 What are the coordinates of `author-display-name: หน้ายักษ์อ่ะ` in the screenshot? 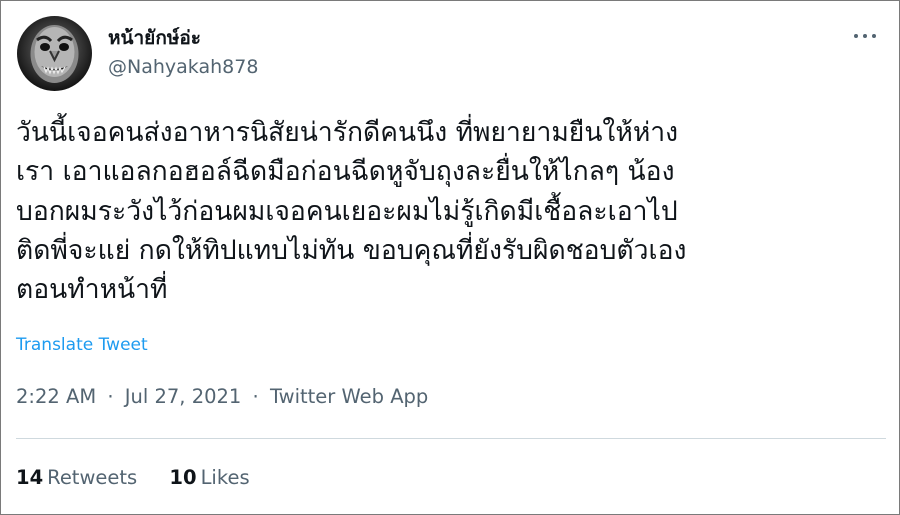 It's located at (154, 38).